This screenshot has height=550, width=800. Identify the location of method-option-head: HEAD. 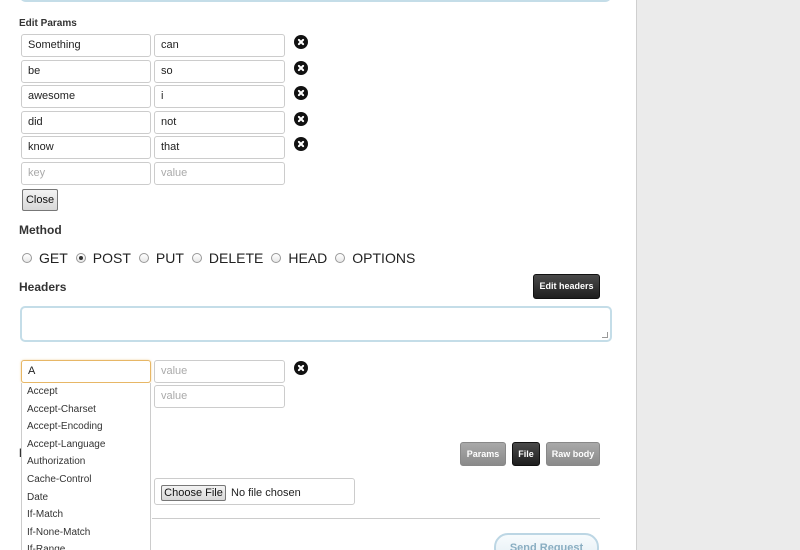
(299, 258).